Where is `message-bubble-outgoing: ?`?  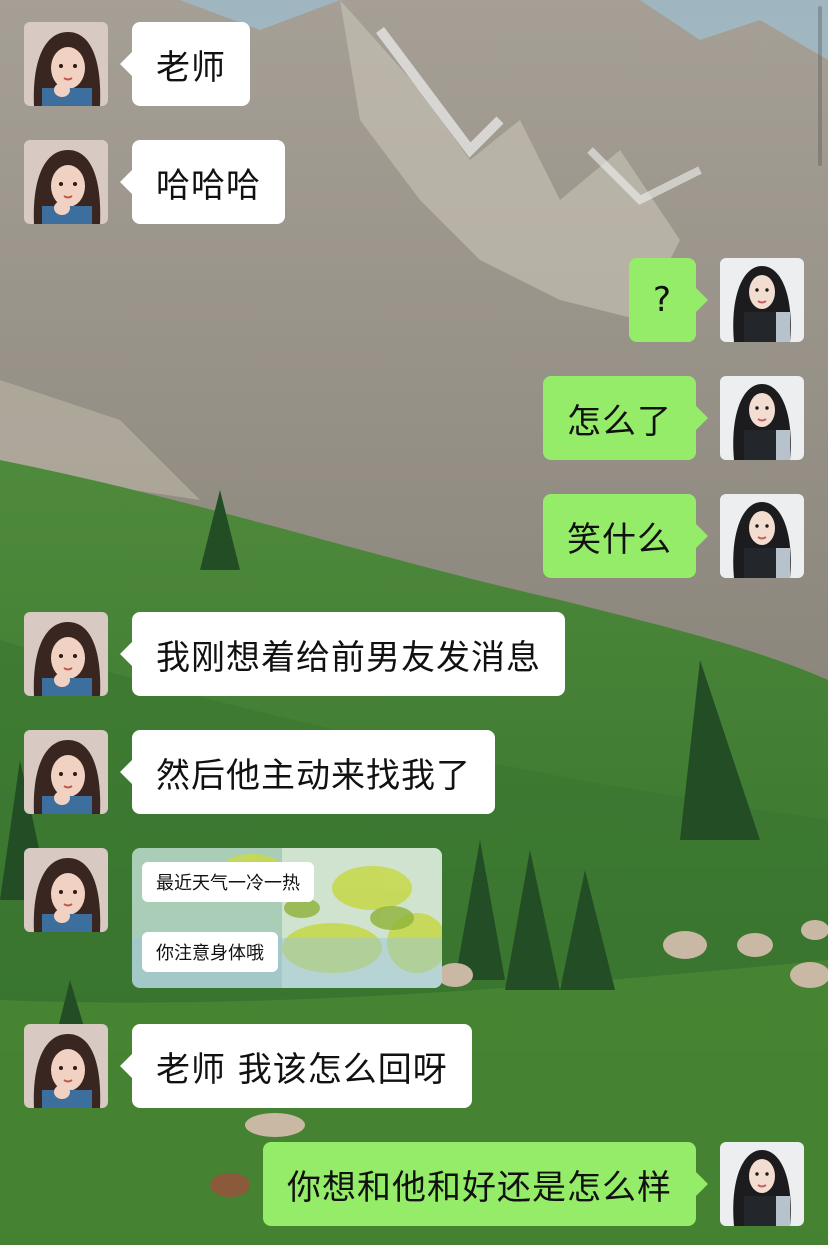
message-bubble-outgoing: ? is located at coordinates (668, 300).